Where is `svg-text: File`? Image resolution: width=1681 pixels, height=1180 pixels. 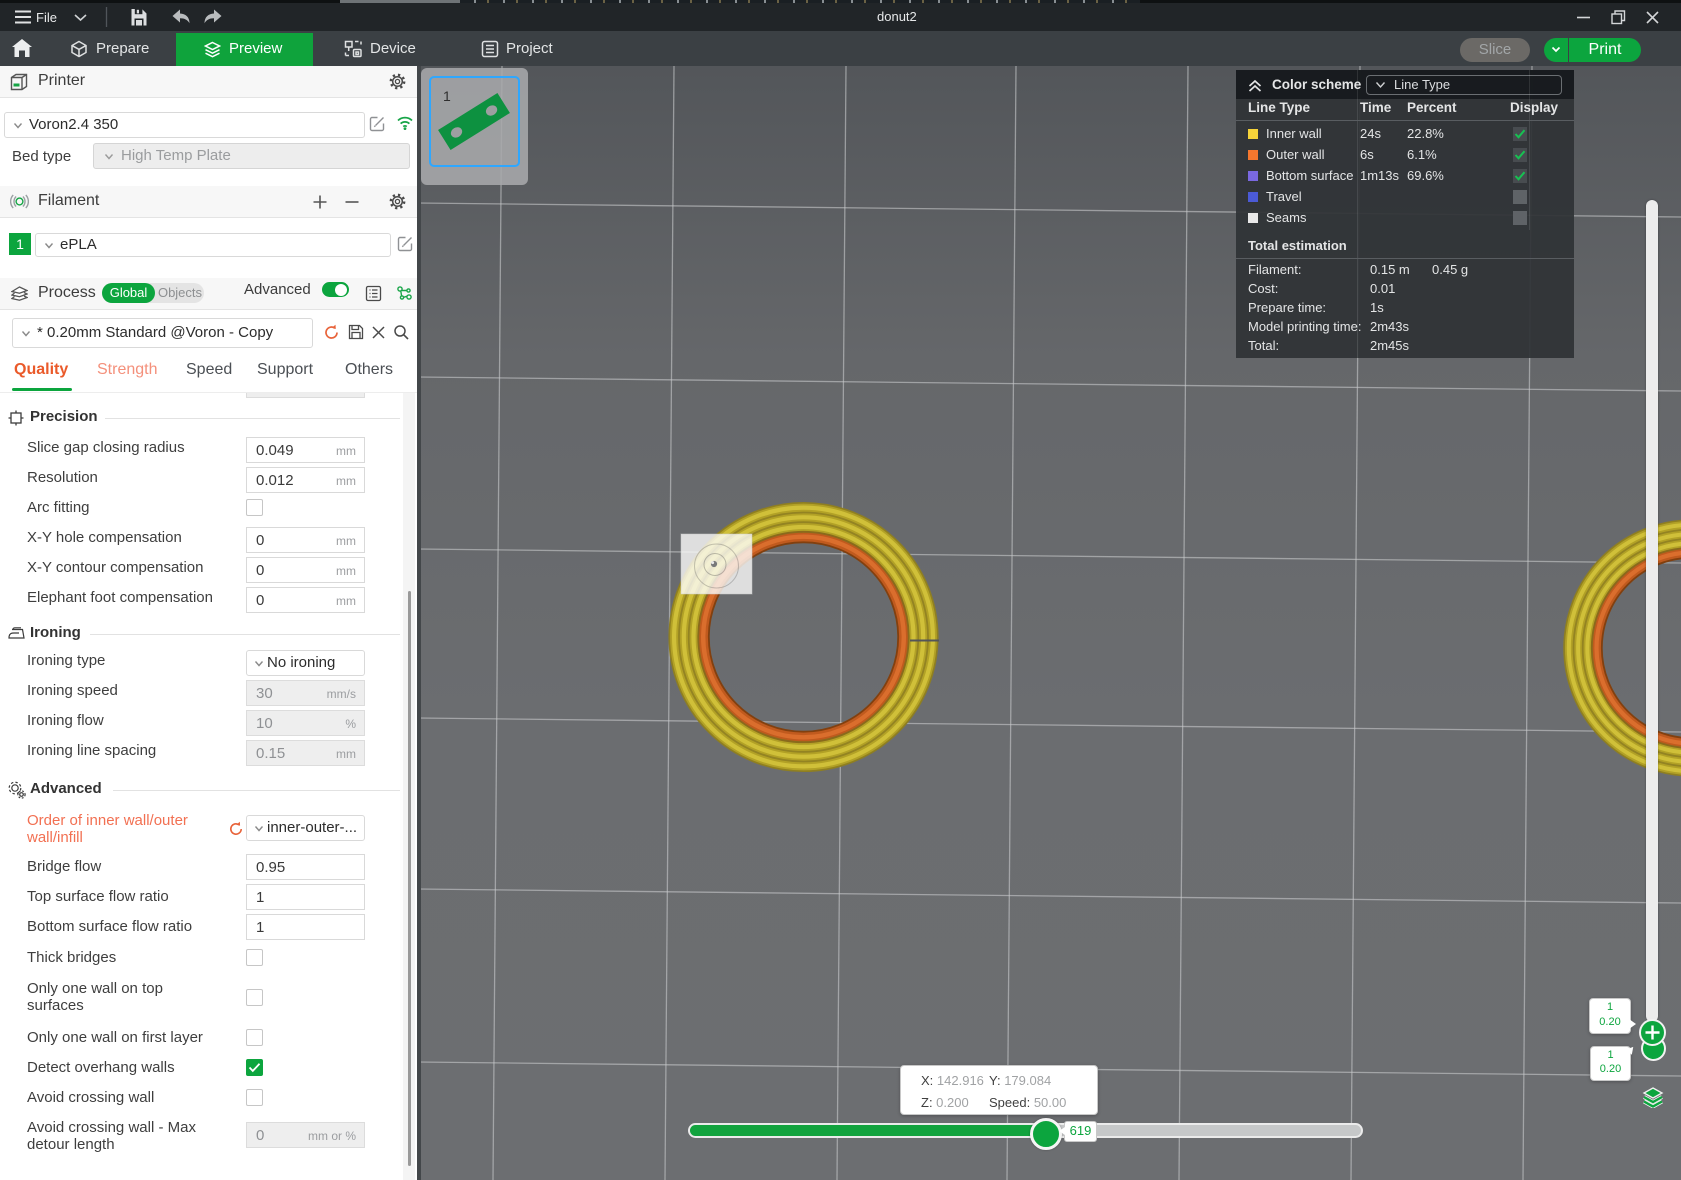 svg-text: File is located at coordinates (46, 17).